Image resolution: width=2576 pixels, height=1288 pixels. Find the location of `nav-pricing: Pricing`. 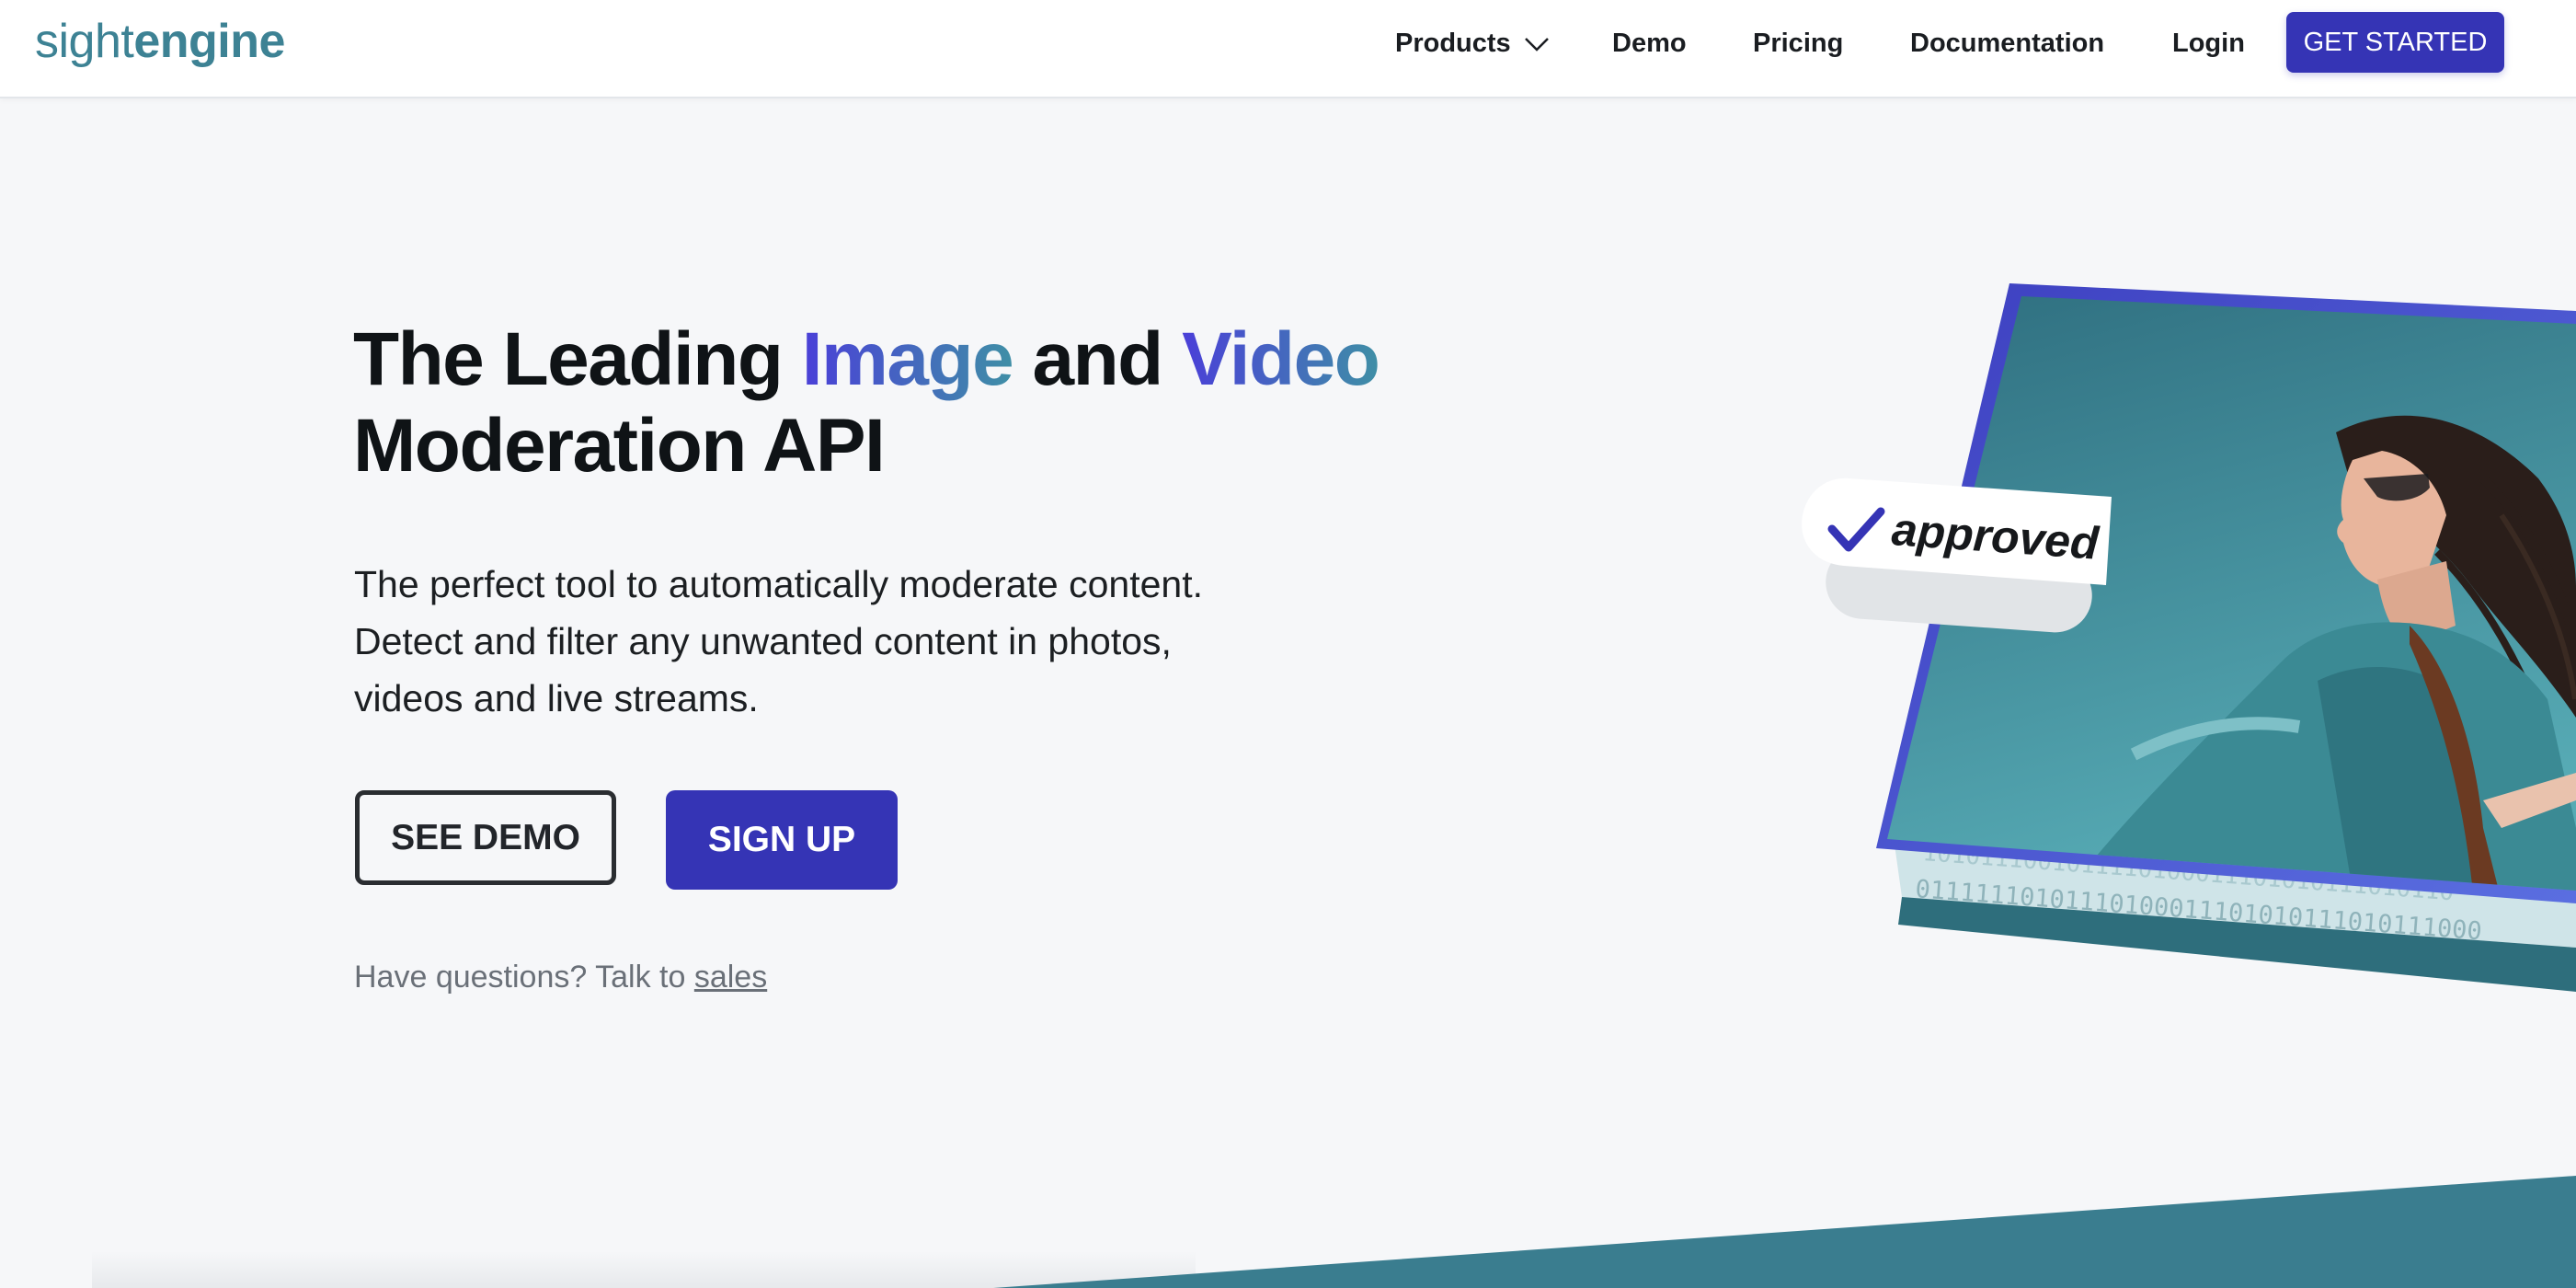

nav-pricing: Pricing is located at coordinates (1798, 43).